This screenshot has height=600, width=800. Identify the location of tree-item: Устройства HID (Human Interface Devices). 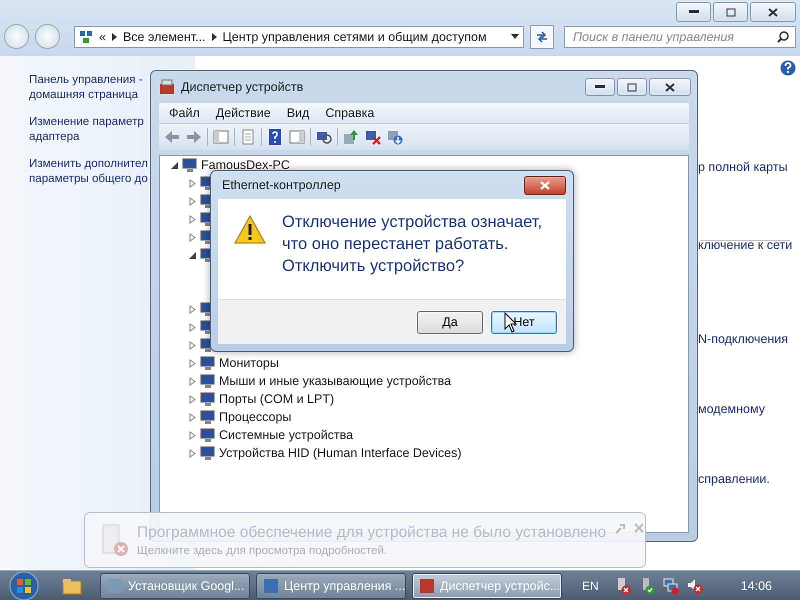
(340, 453).